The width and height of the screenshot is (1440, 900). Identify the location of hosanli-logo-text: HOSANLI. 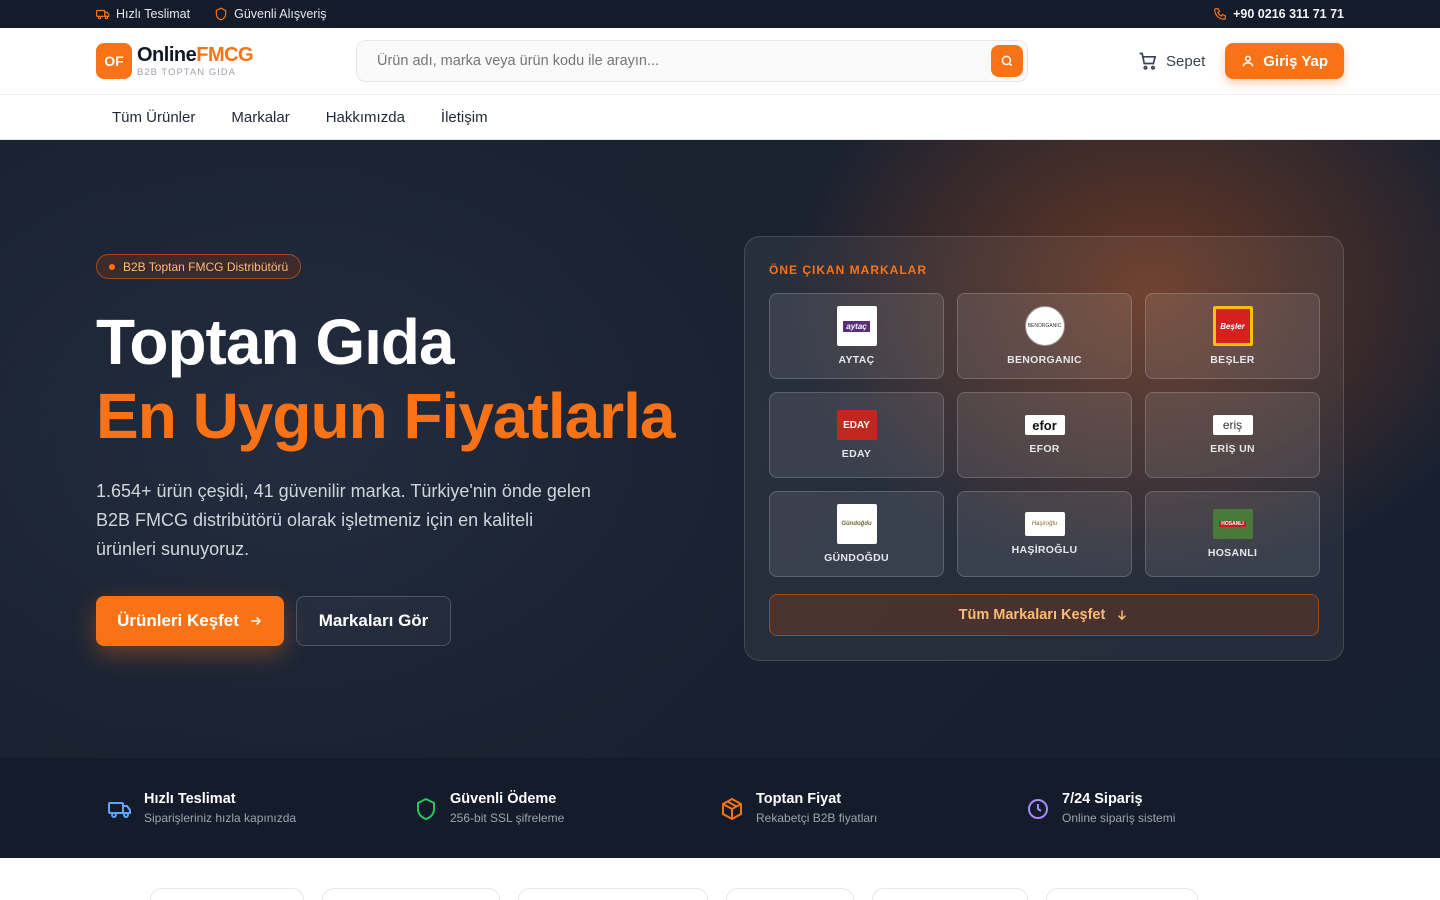
(1232, 524).